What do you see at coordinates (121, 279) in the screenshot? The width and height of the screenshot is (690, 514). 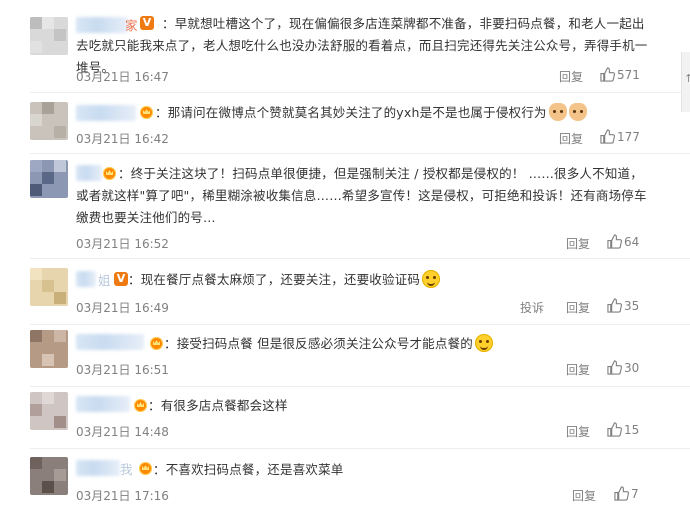 I see `verified-badge-icon: V` at bounding box center [121, 279].